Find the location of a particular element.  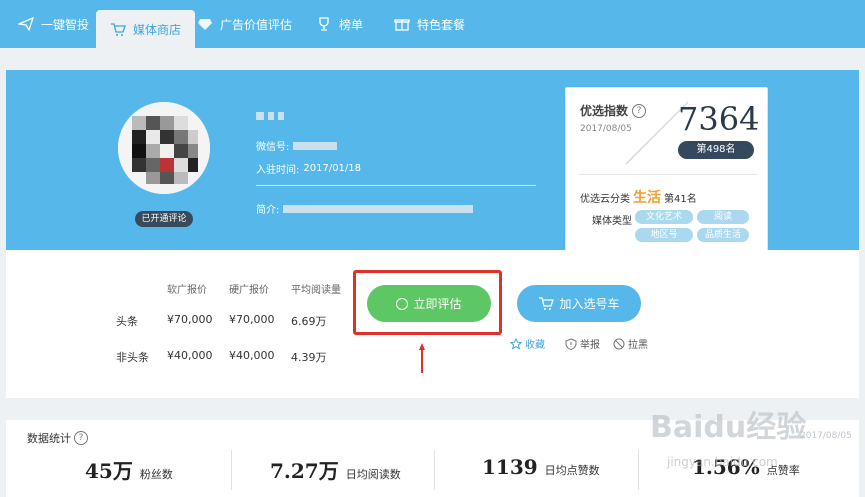

red-arrow-up-icon is located at coordinates (422, 358).